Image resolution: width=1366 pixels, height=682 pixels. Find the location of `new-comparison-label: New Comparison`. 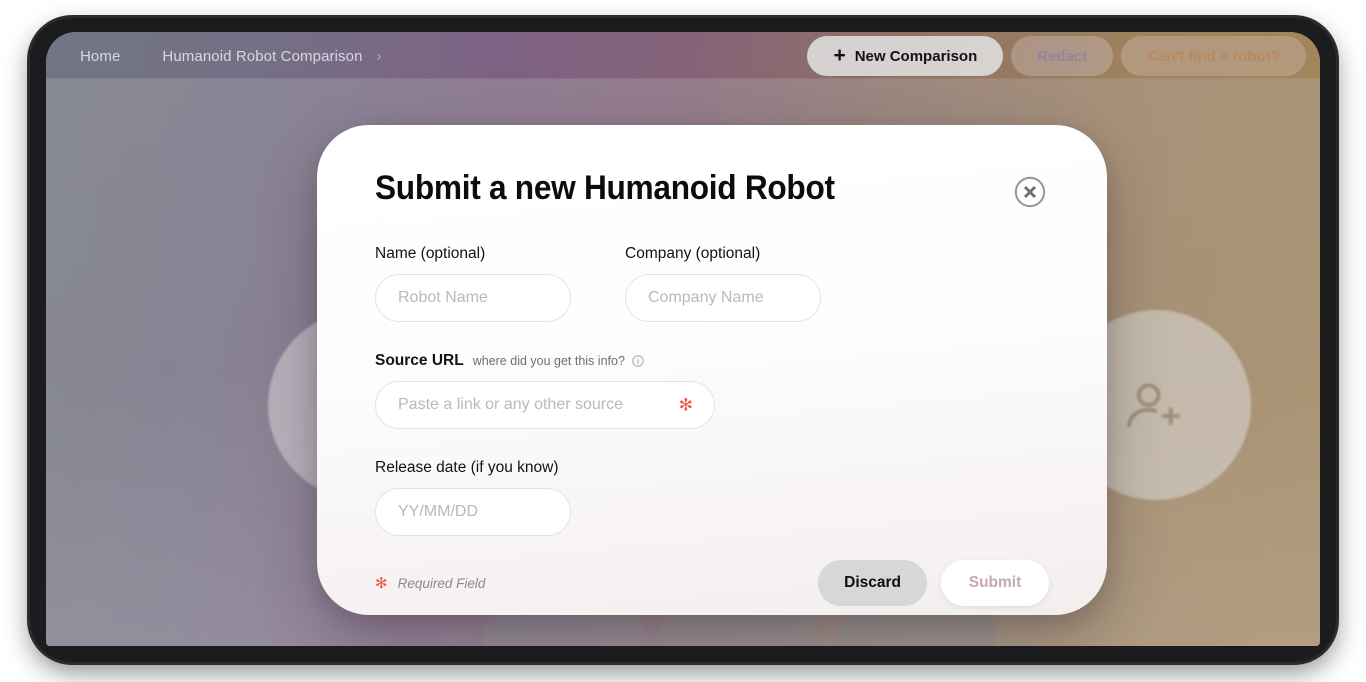

new-comparison-label: New Comparison is located at coordinates (916, 56).